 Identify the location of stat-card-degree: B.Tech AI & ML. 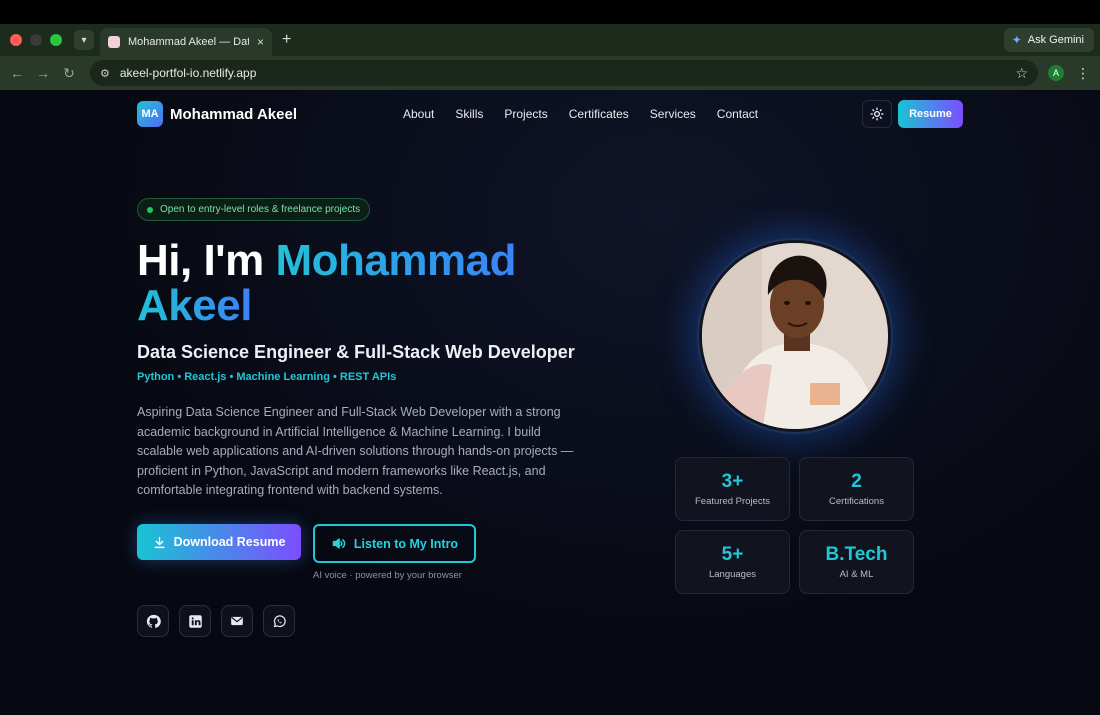
(856, 562).